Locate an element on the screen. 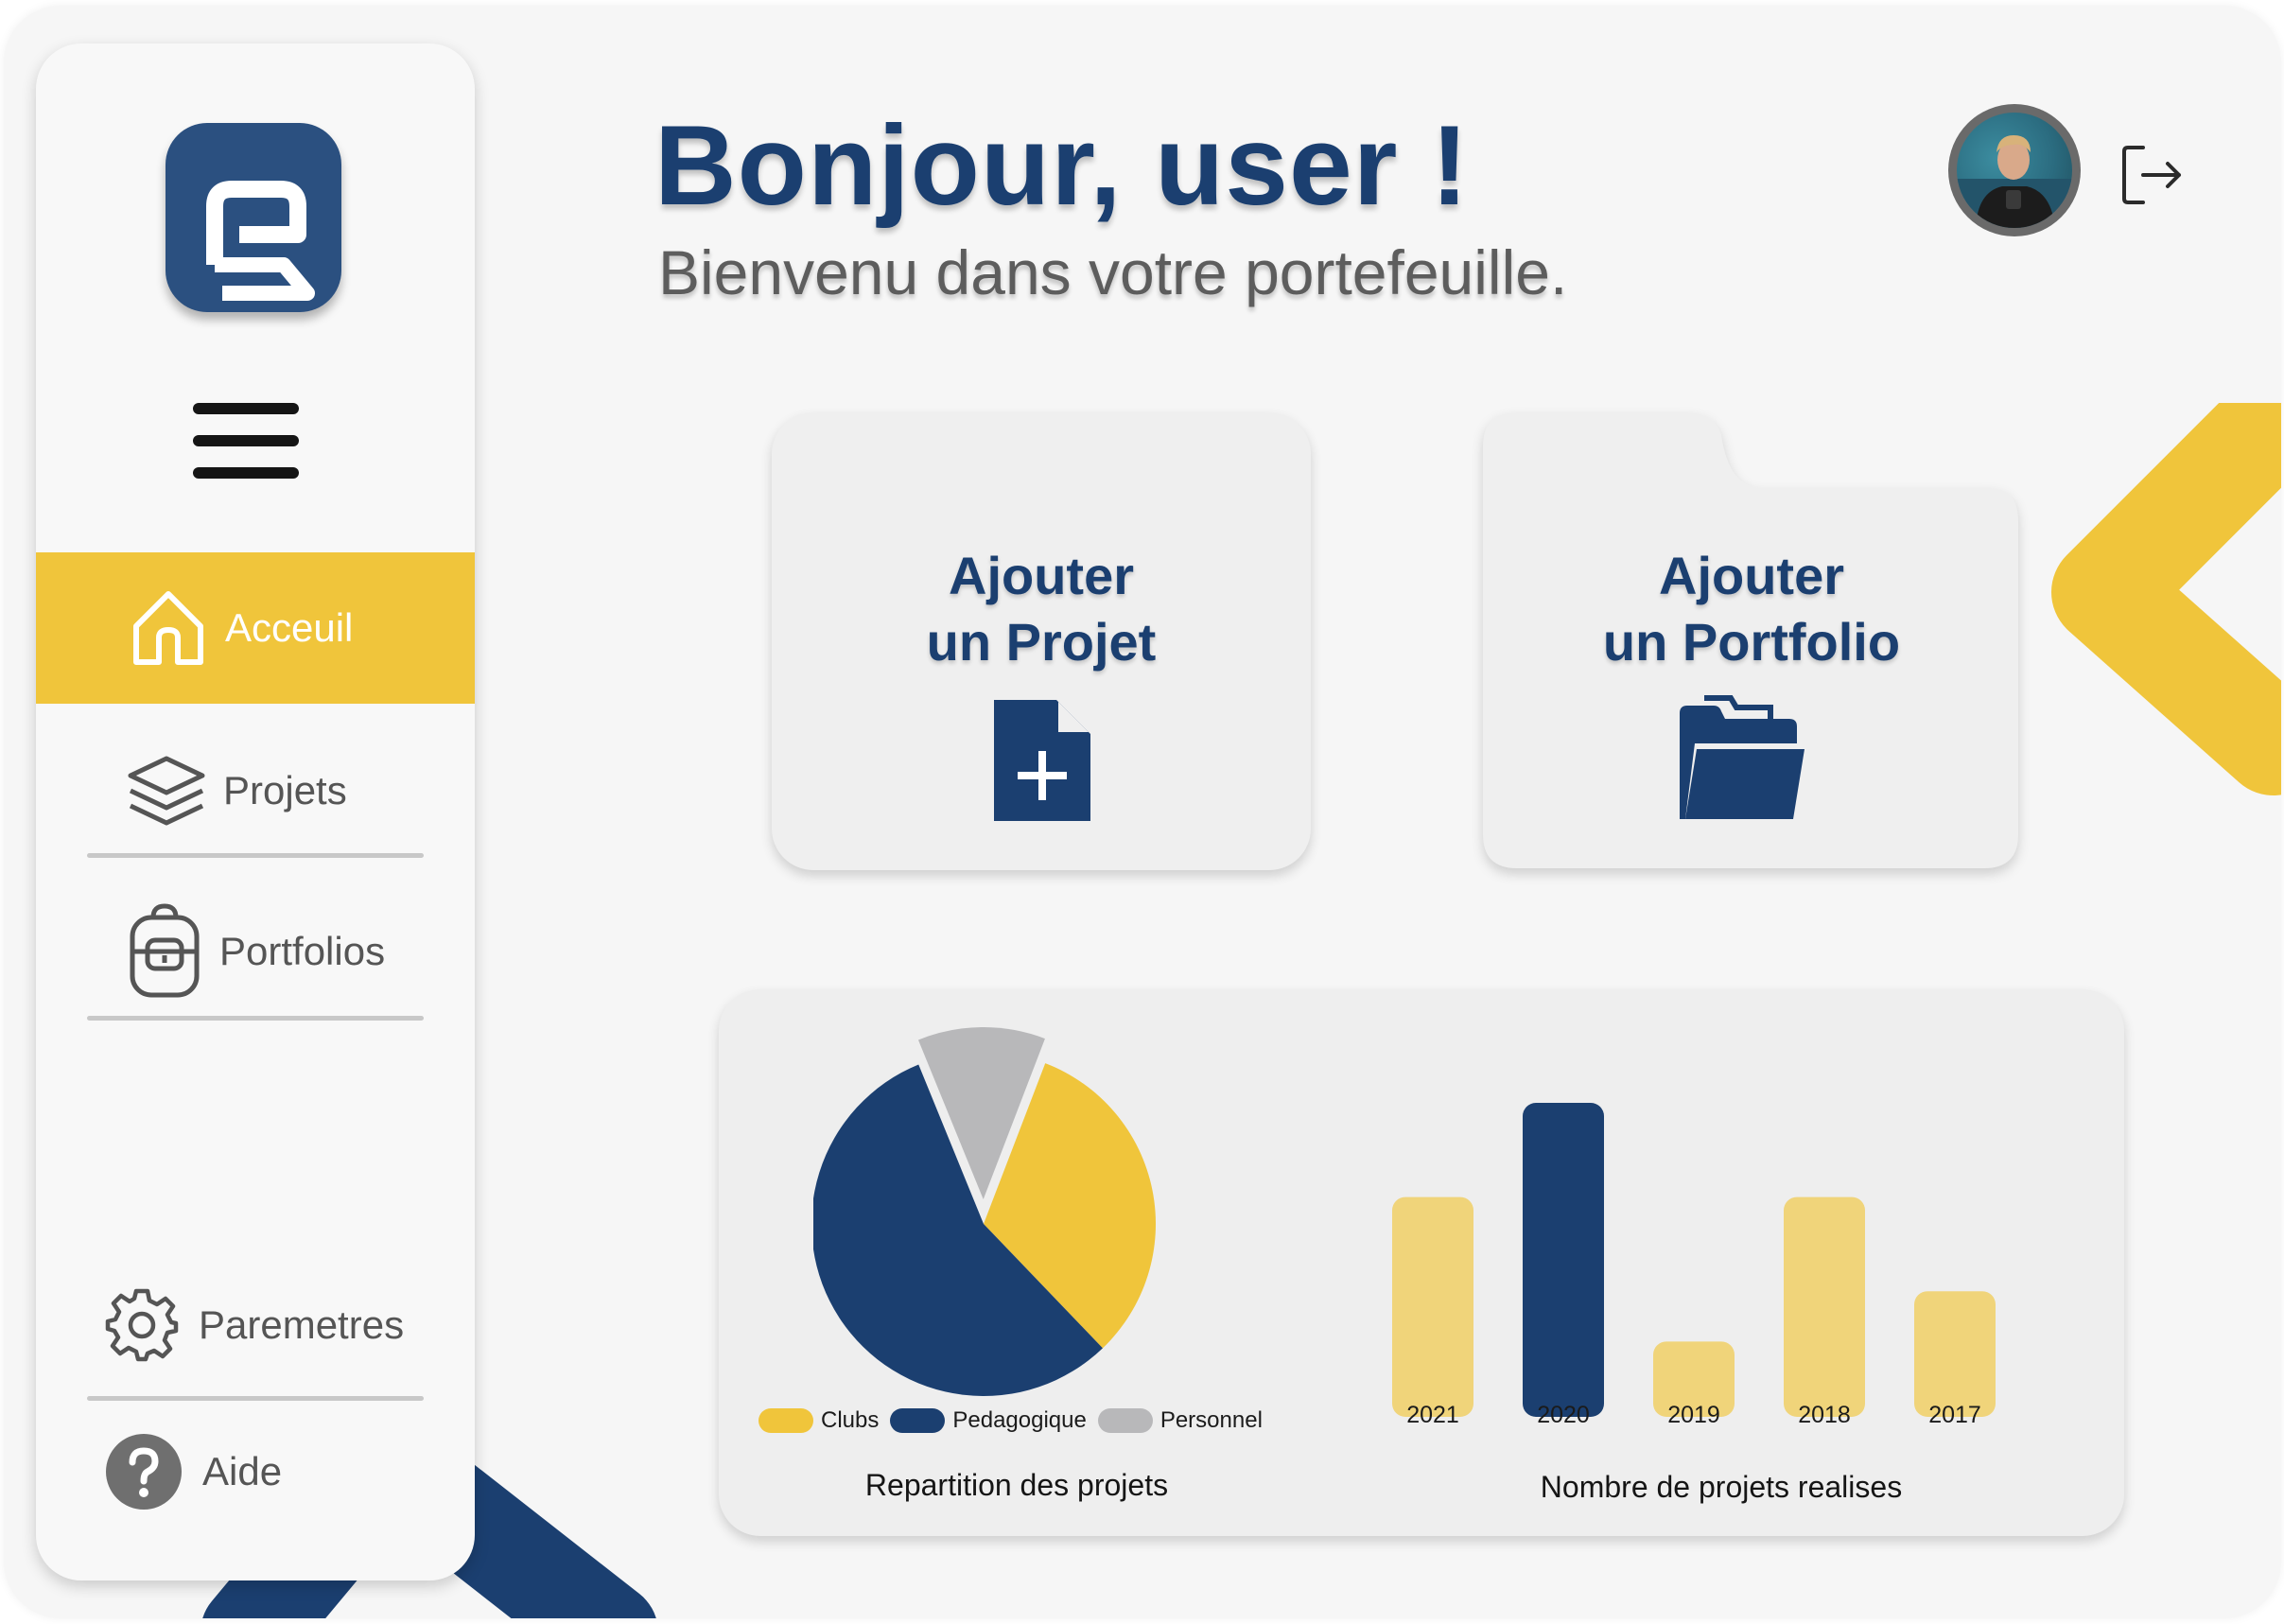  sidebar-item-projets: Projets is located at coordinates (256, 790).